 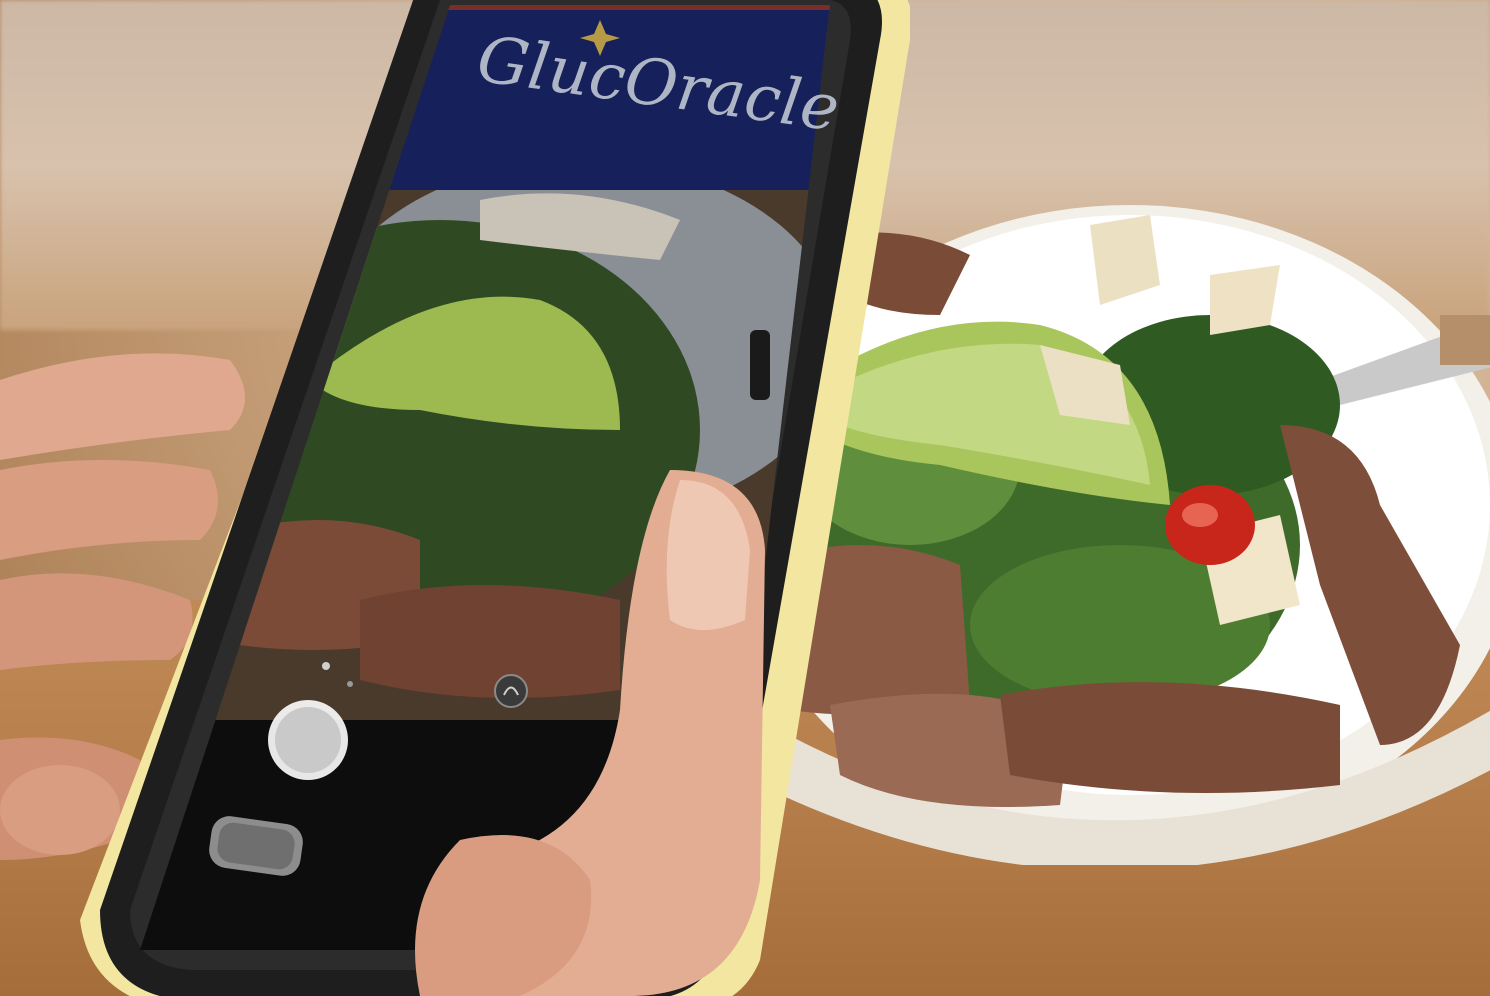 What do you see at coordinates (590, 733) in the screenshot?
I see `right-hand` at bounding box center [590, 733].